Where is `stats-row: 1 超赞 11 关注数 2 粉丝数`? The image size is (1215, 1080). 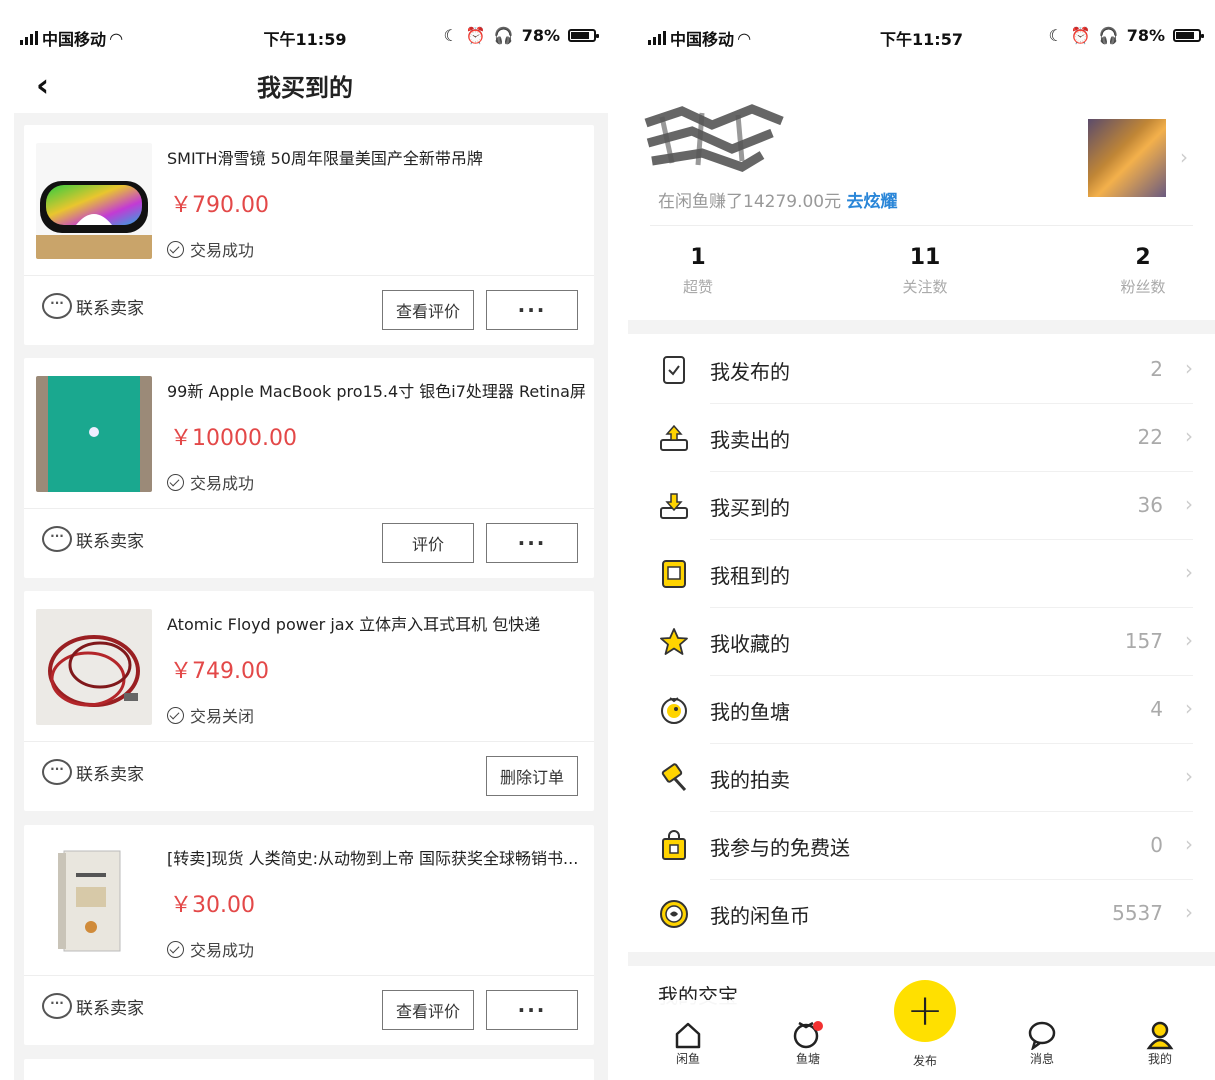 stats-row: 1 超赞 11 关注数 2 粉丝数 is located at coordinates (921, 280).